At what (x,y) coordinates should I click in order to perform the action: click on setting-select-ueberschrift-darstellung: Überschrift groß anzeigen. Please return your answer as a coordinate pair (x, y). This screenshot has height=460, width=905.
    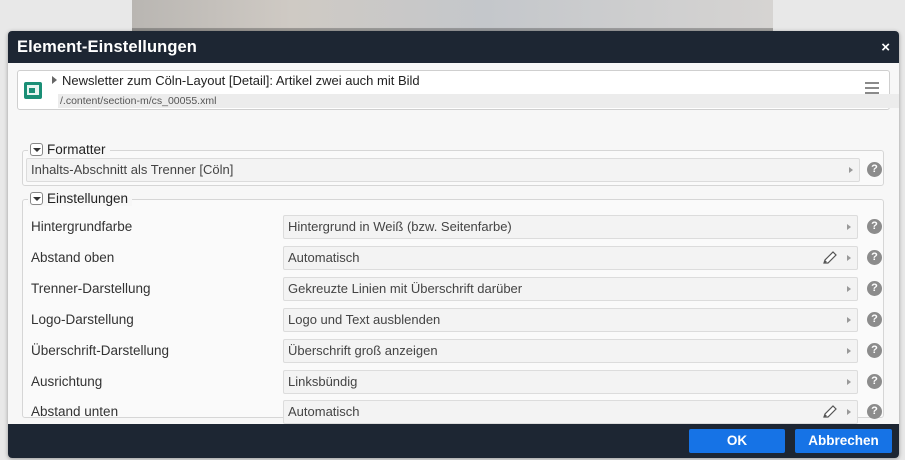
    Looking at the image, I should click on (570, 351).